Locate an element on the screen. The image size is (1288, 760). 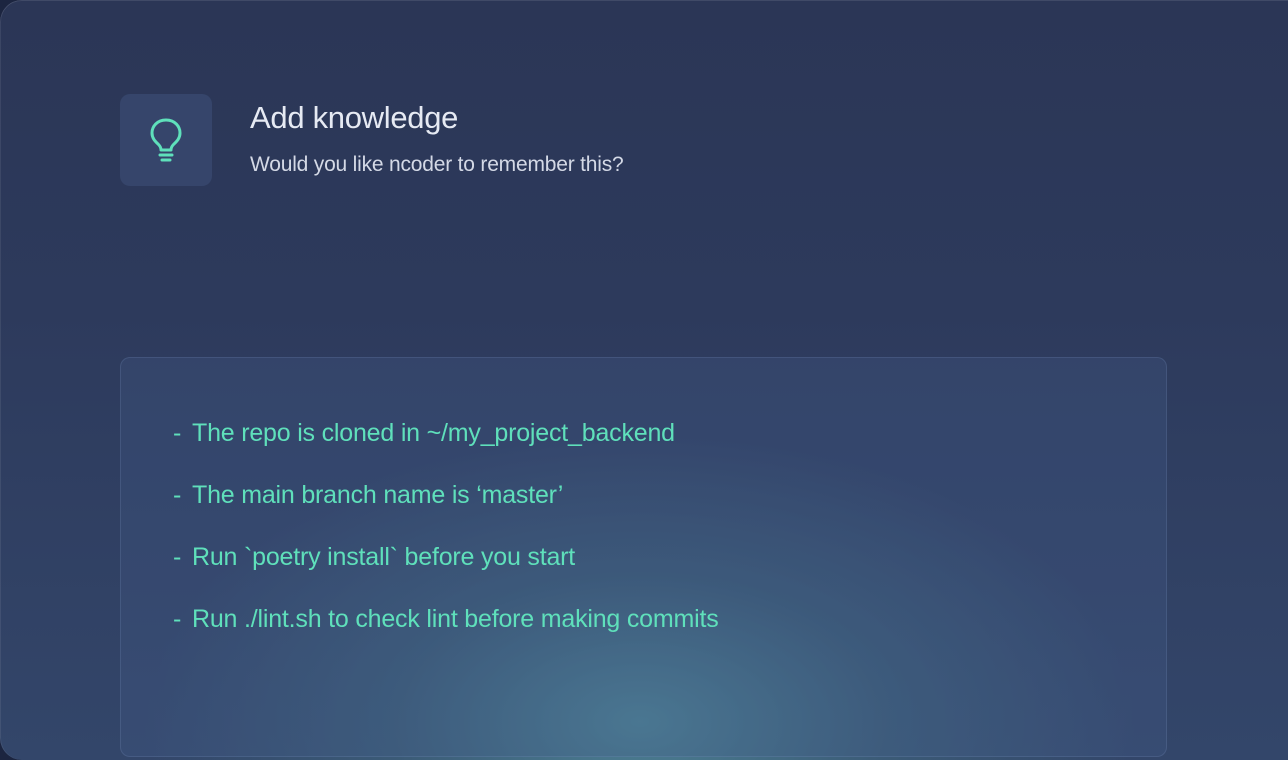
list-item-text: The main branch name is ‘master’ is located at coordinates (378, 495).